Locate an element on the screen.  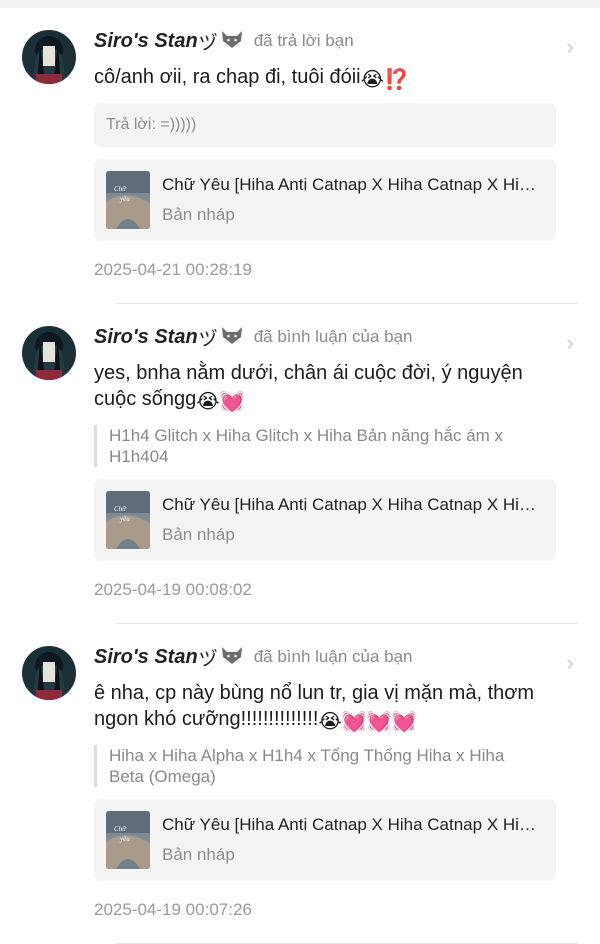
exclamation-question-icon: ⁉️ is located at coordinates (396, 80).